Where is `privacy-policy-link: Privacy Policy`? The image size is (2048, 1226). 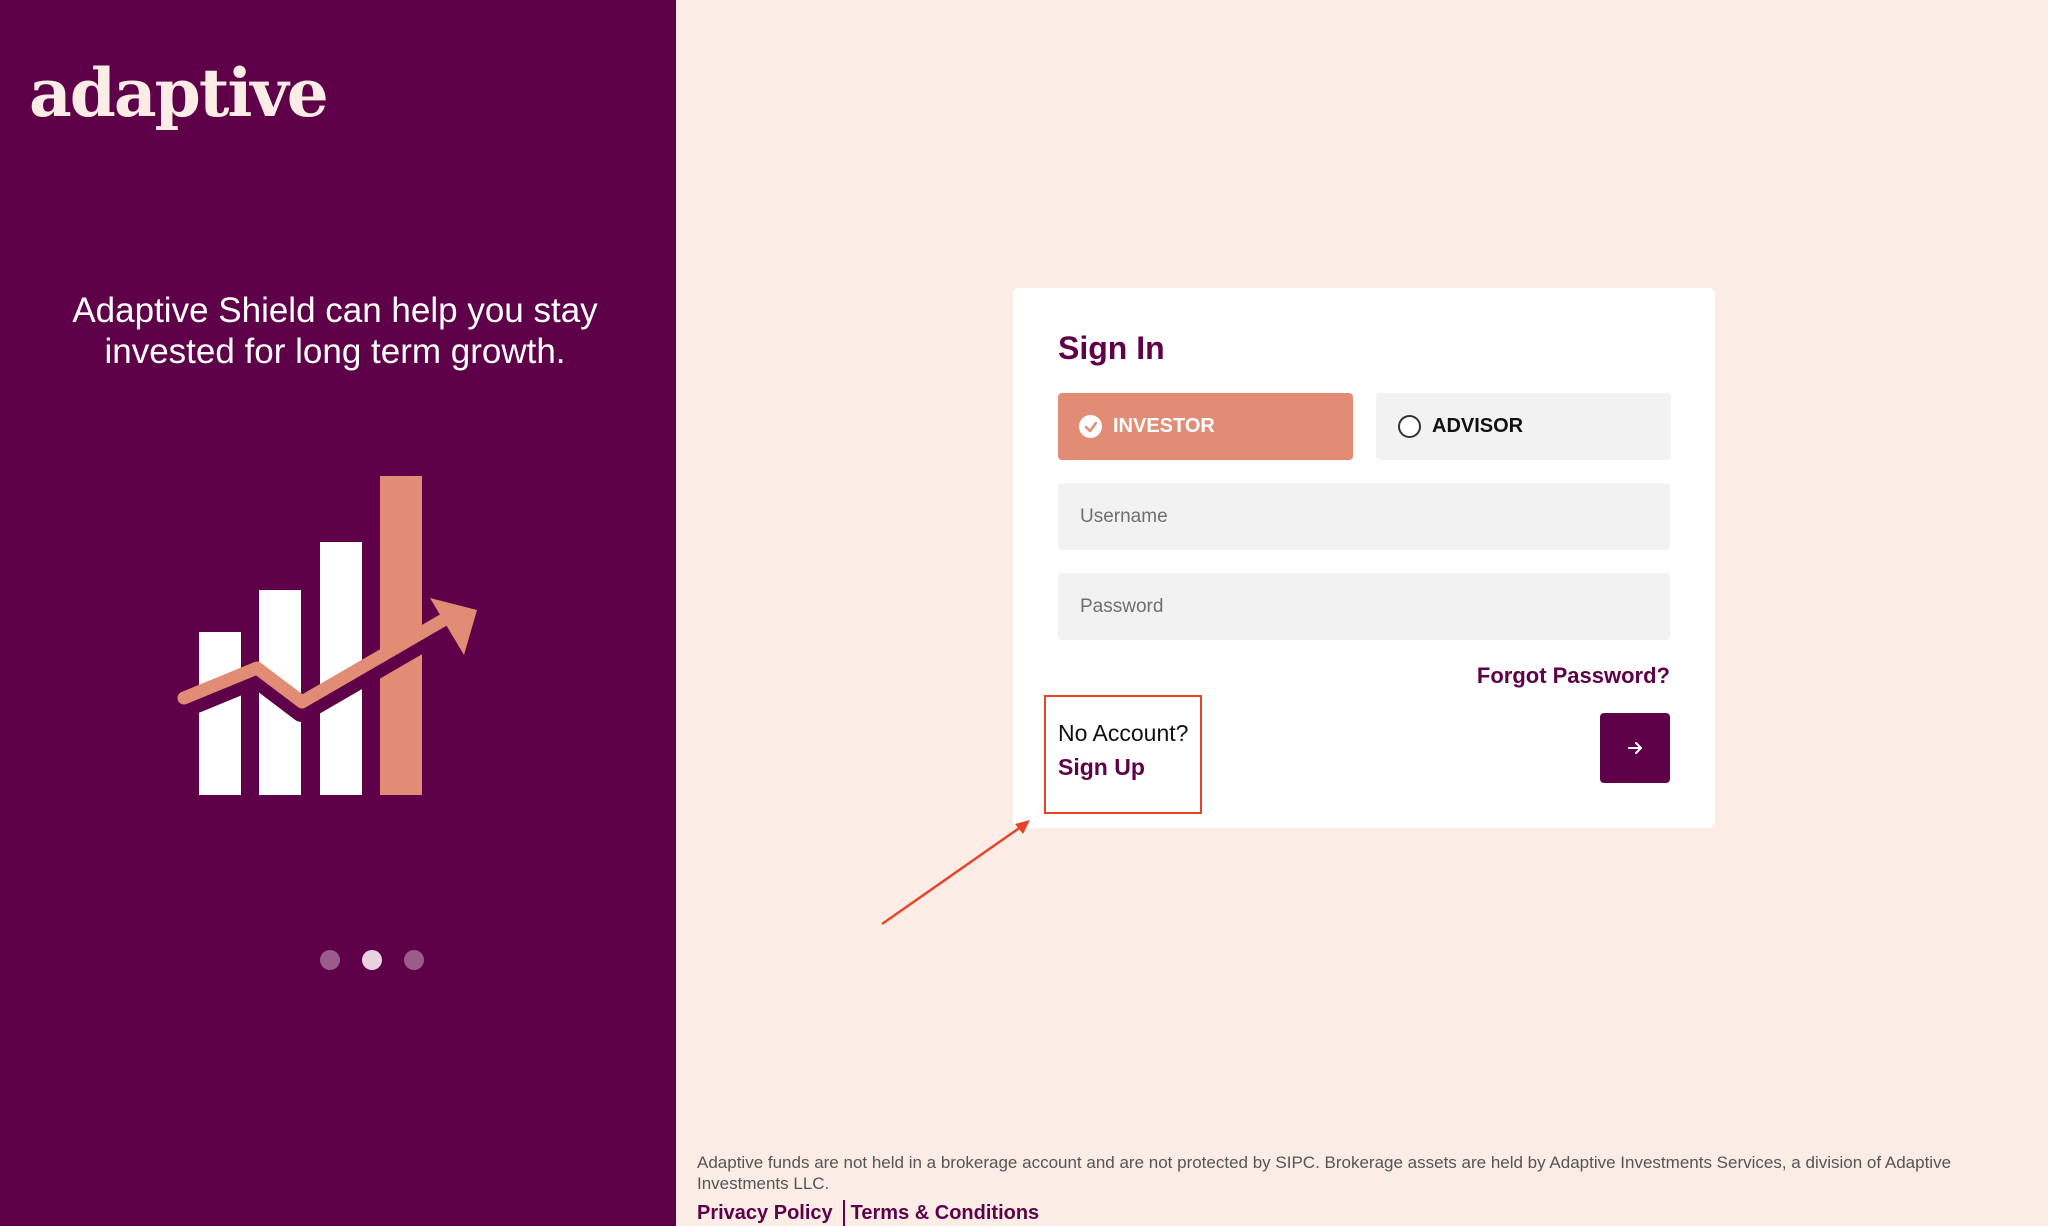 privacy-policy-link: Privacy Policy is located at coordinates (765, 1213).